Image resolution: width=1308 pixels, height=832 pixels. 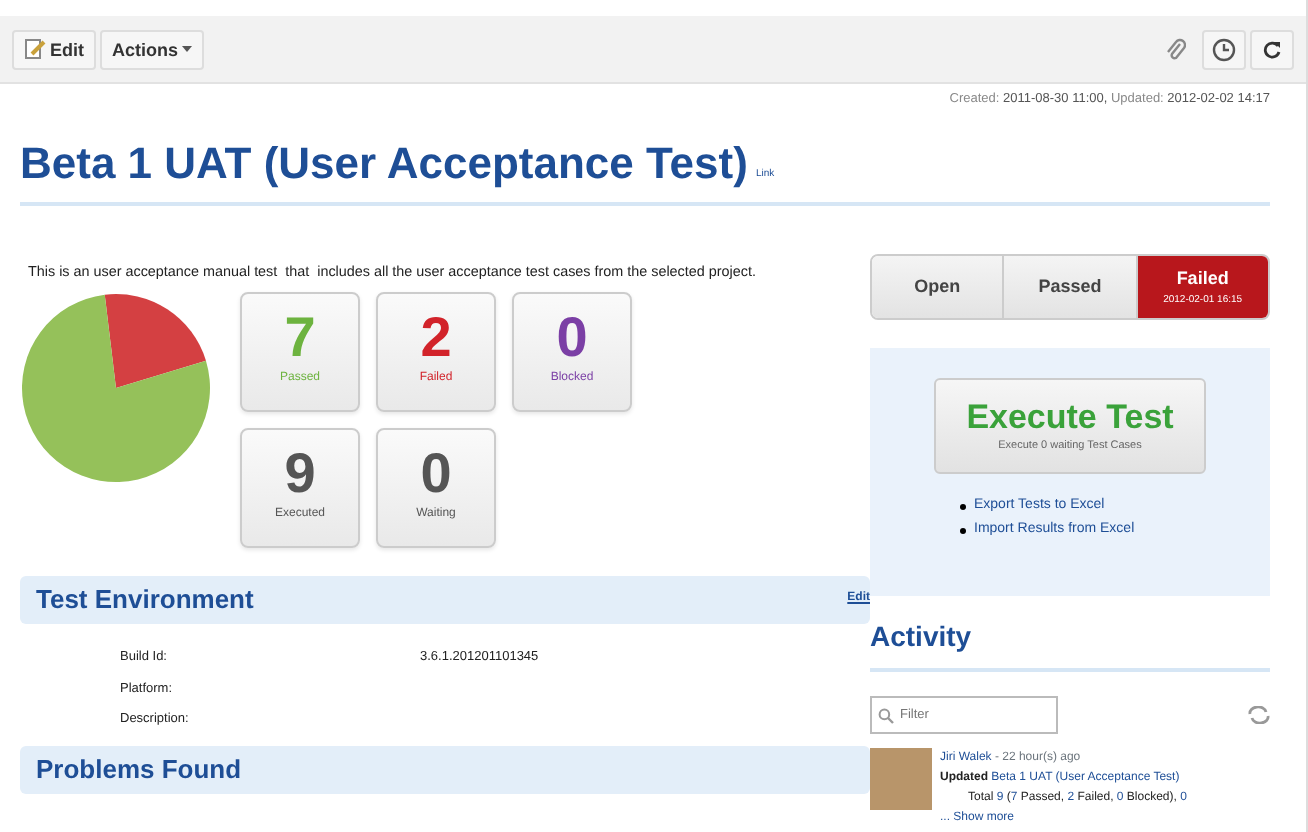 I want to click on status-tab: Passed, so click(x=1071, y=287).